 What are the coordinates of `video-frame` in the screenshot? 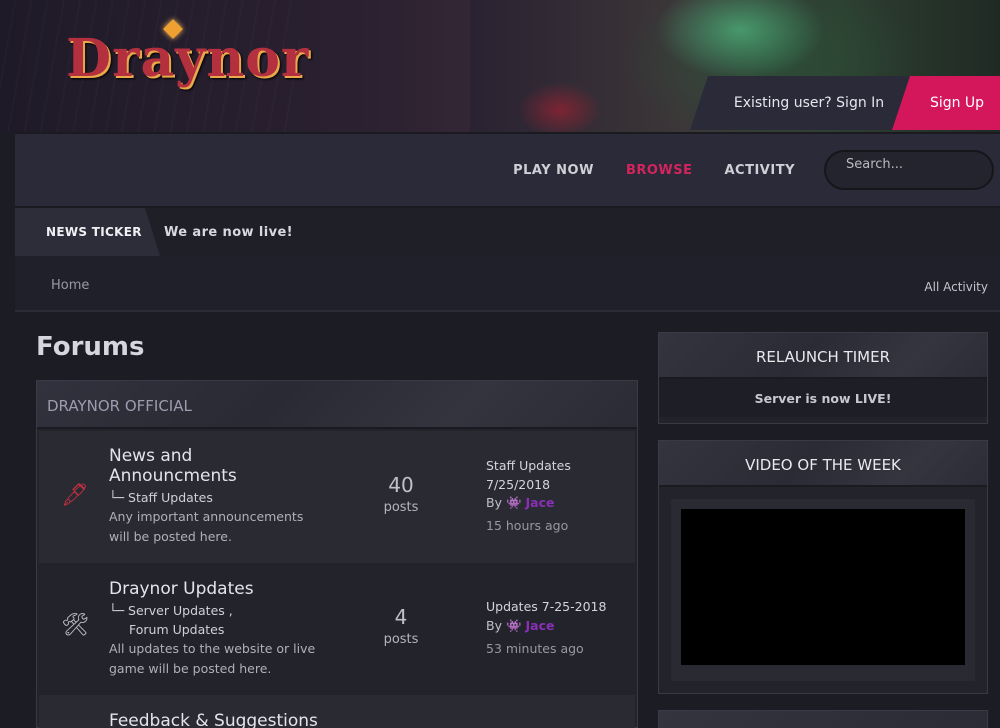 It's located at (823, 590).